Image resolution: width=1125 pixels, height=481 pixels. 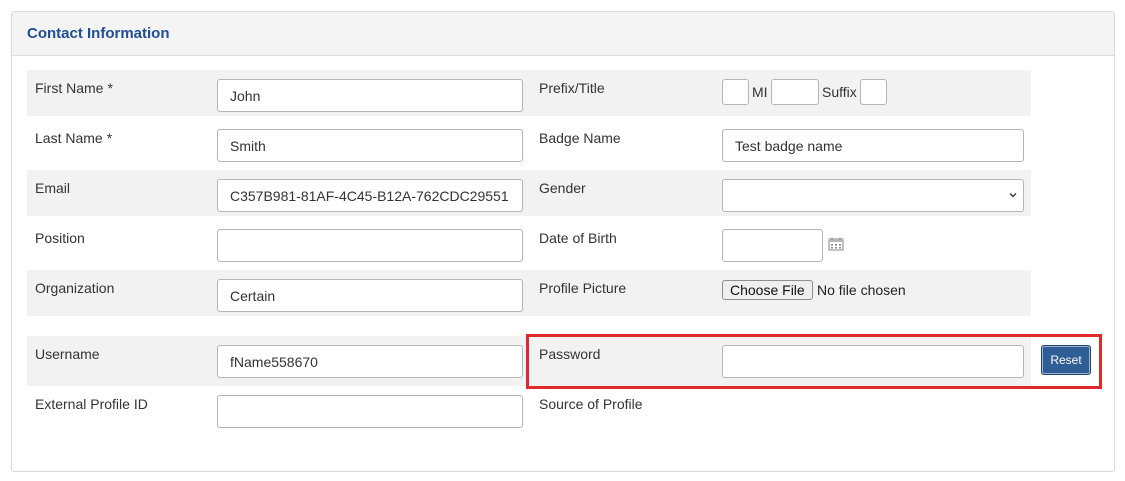 I want to click on panel-header: Contact Information, so click(x=563, y=34).